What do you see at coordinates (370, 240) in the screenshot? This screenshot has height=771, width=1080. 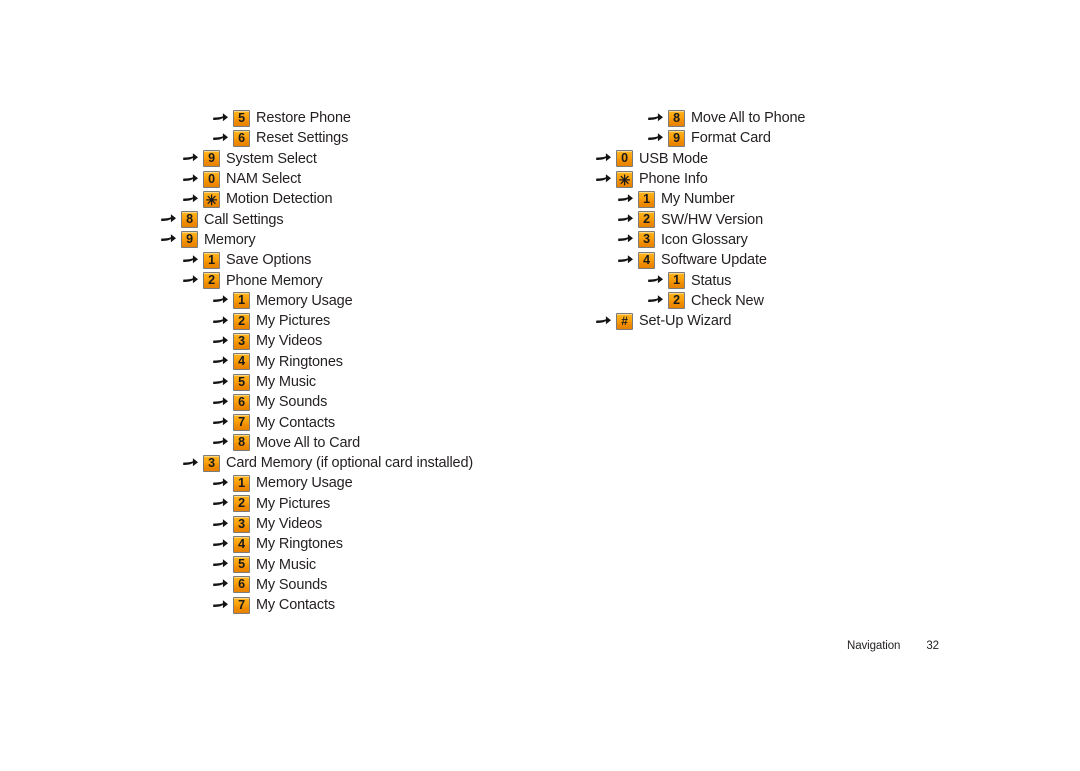 I see `menu-item-memory: 9 Memory` at bounding box center [370, 240].